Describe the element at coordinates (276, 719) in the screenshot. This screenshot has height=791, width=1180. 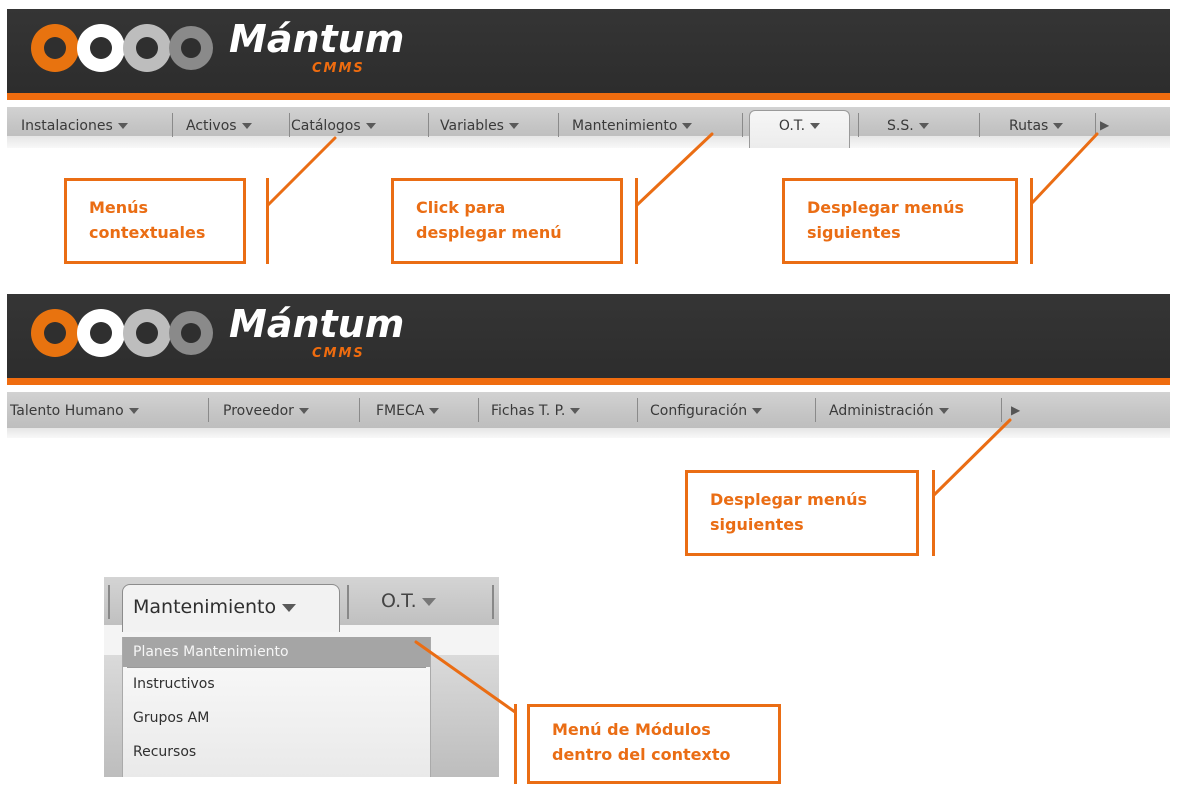
I see `dropdown-item-grupos-am: Grupos AM` at that location.